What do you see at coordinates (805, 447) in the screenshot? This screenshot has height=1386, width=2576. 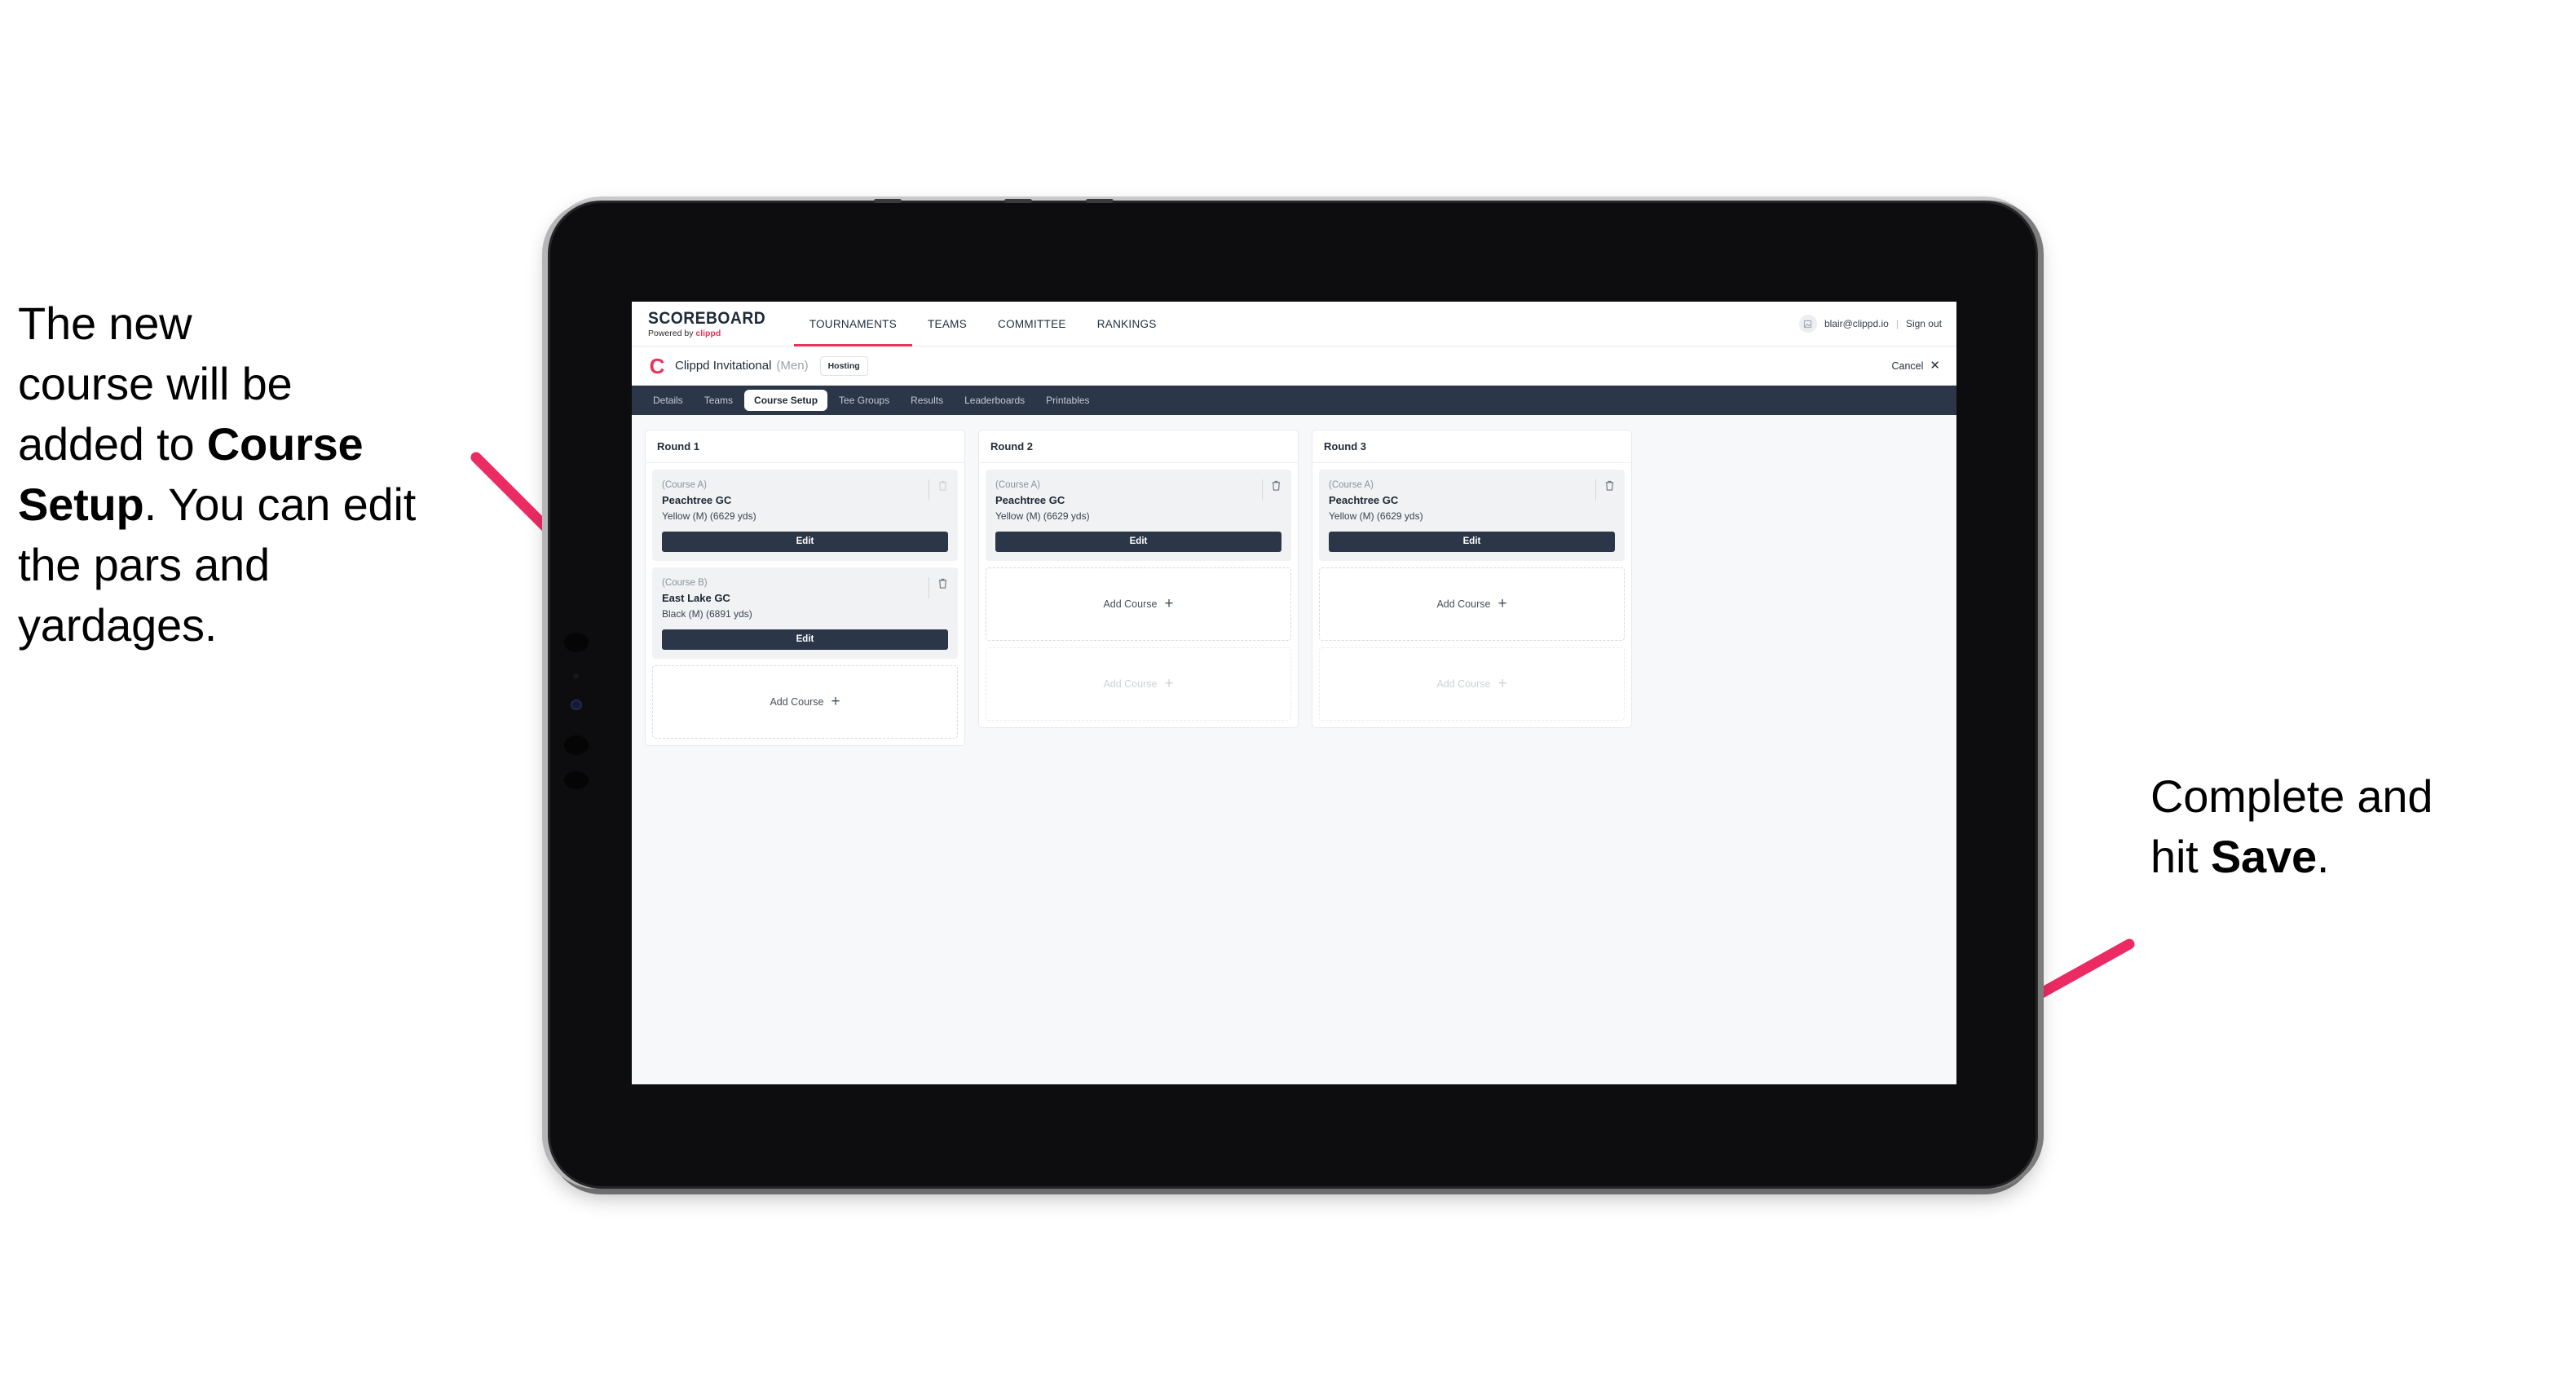 I see `round-title: Round 1` at bounding box center [805, 447].